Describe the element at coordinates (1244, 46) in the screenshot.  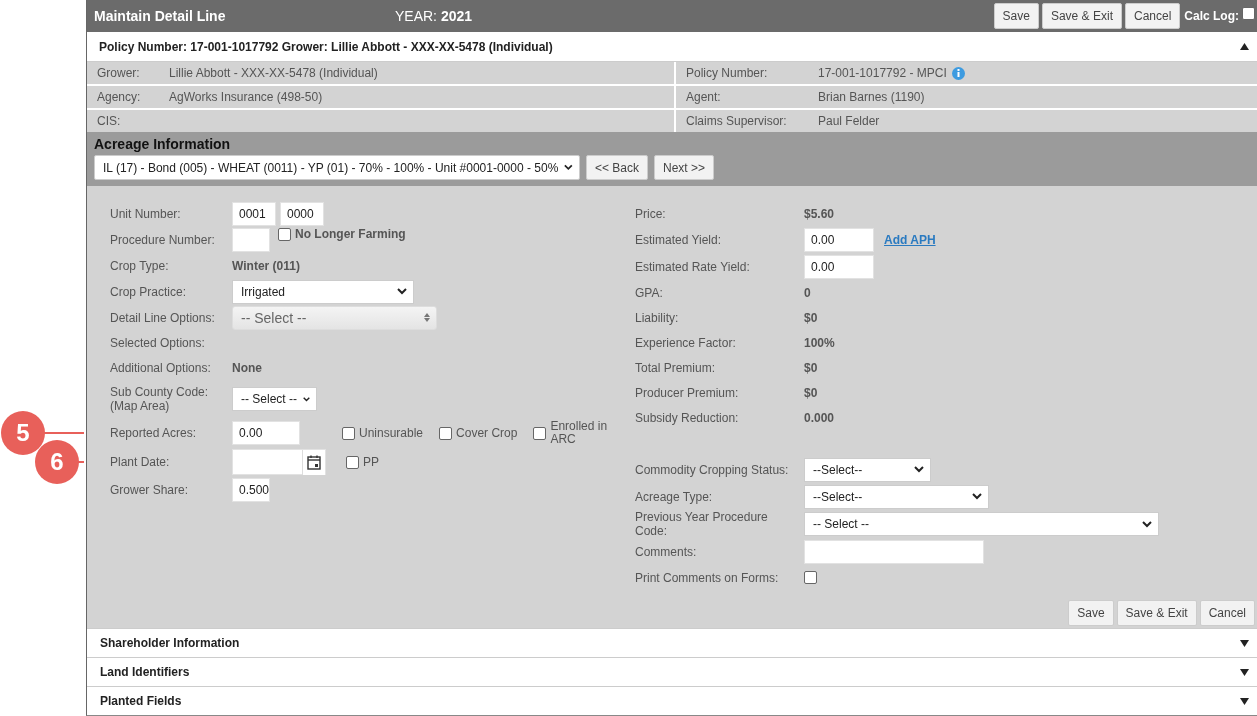
I see `collapse-icon` at that location.